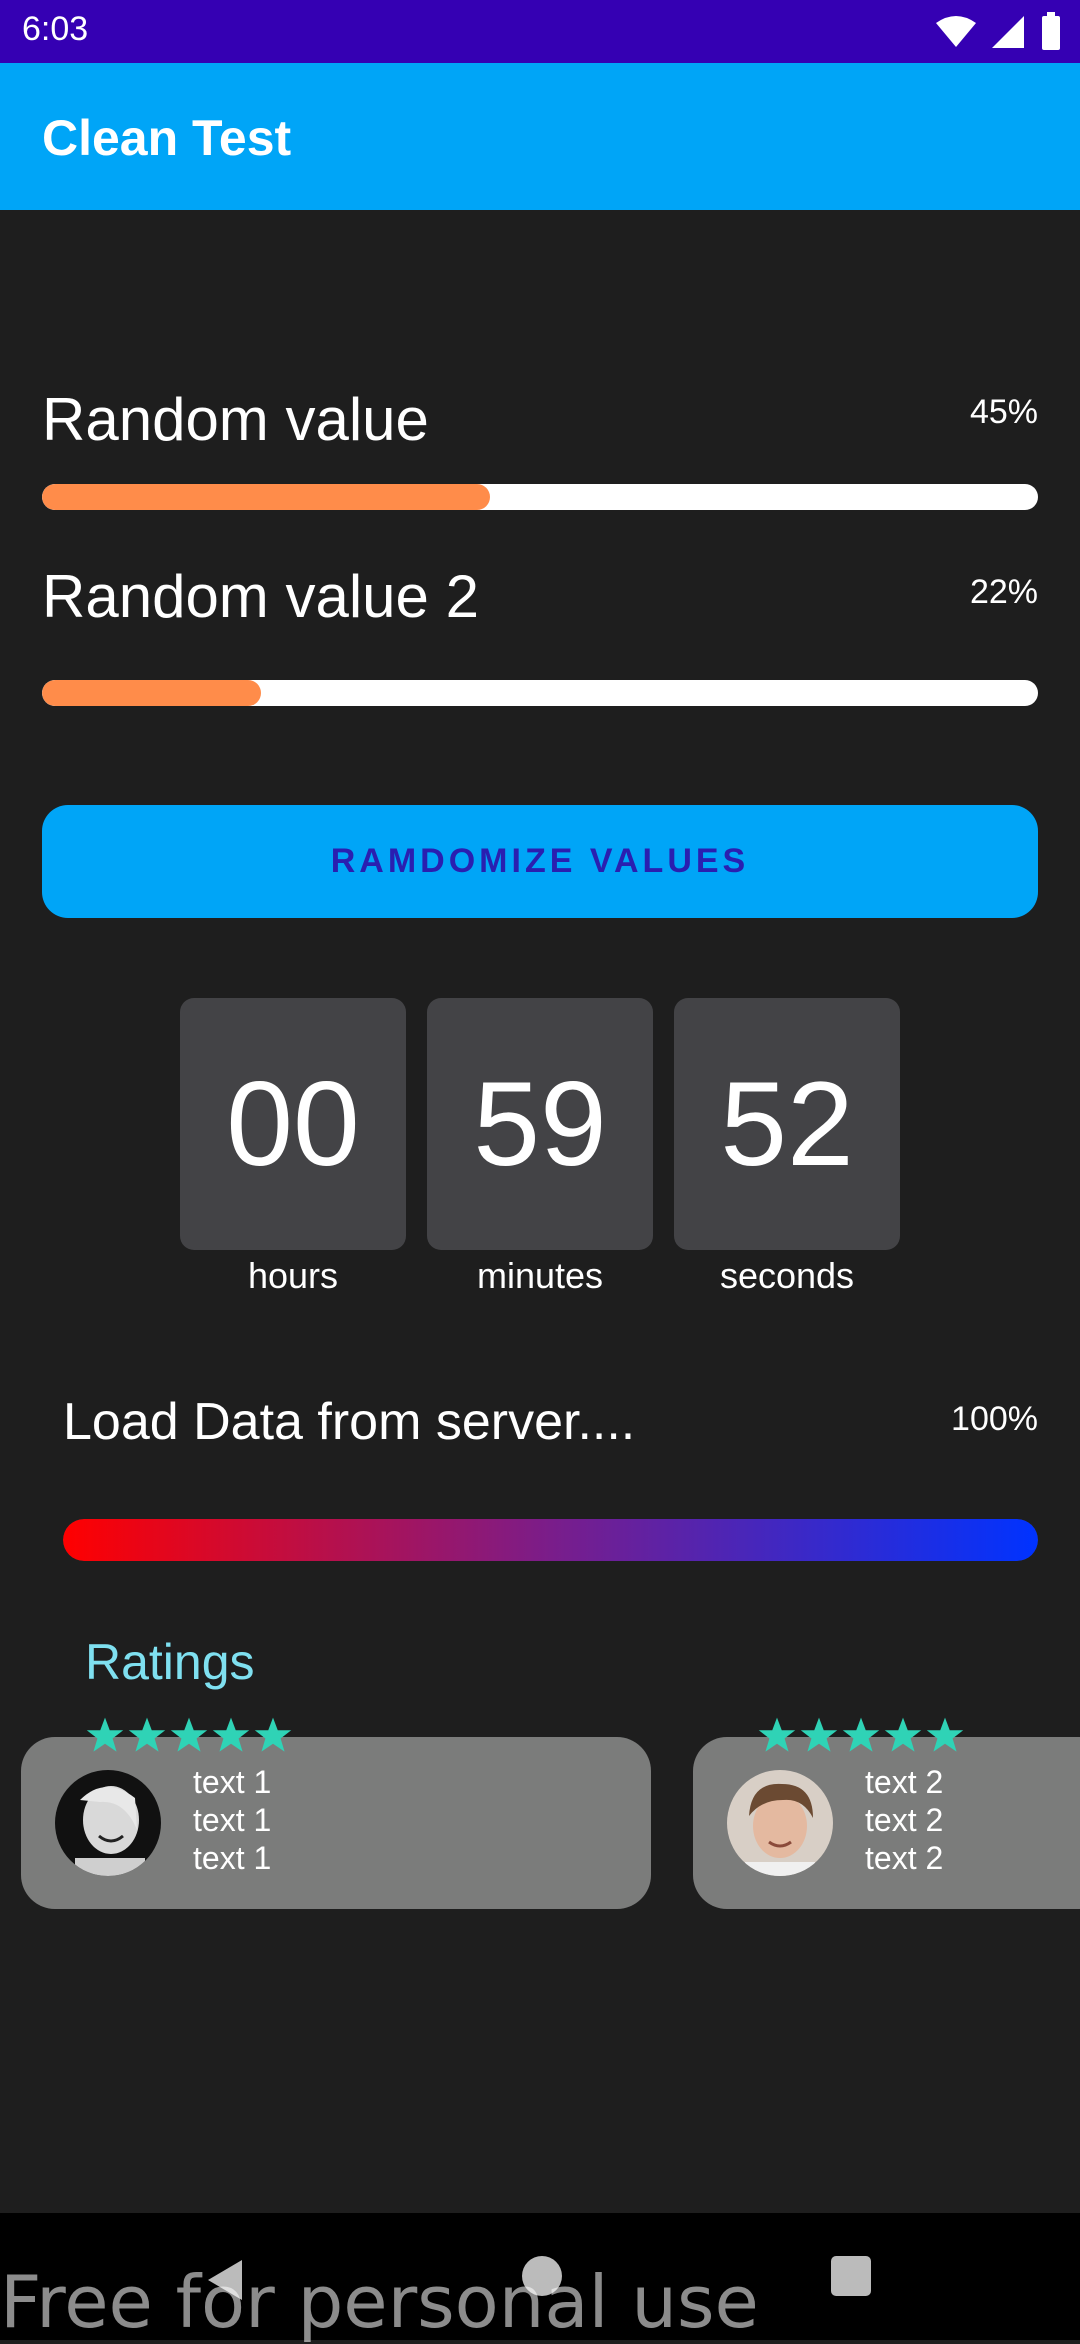 Image resolution: width=1080 pixels, height=2344 pixels. I want to click on app-bar: Clean Test, so click(540, 136).